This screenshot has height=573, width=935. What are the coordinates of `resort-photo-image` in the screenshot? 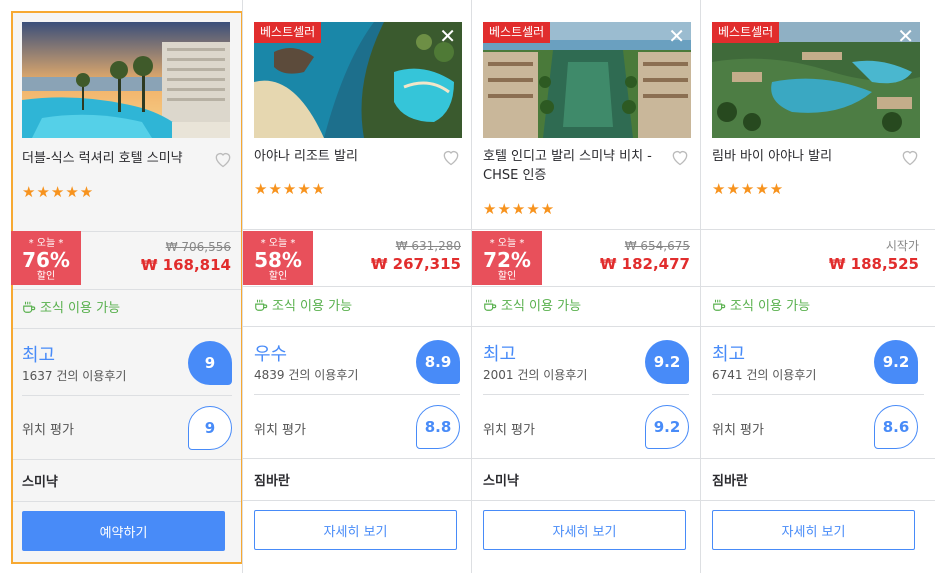 It's located at (126, 80).